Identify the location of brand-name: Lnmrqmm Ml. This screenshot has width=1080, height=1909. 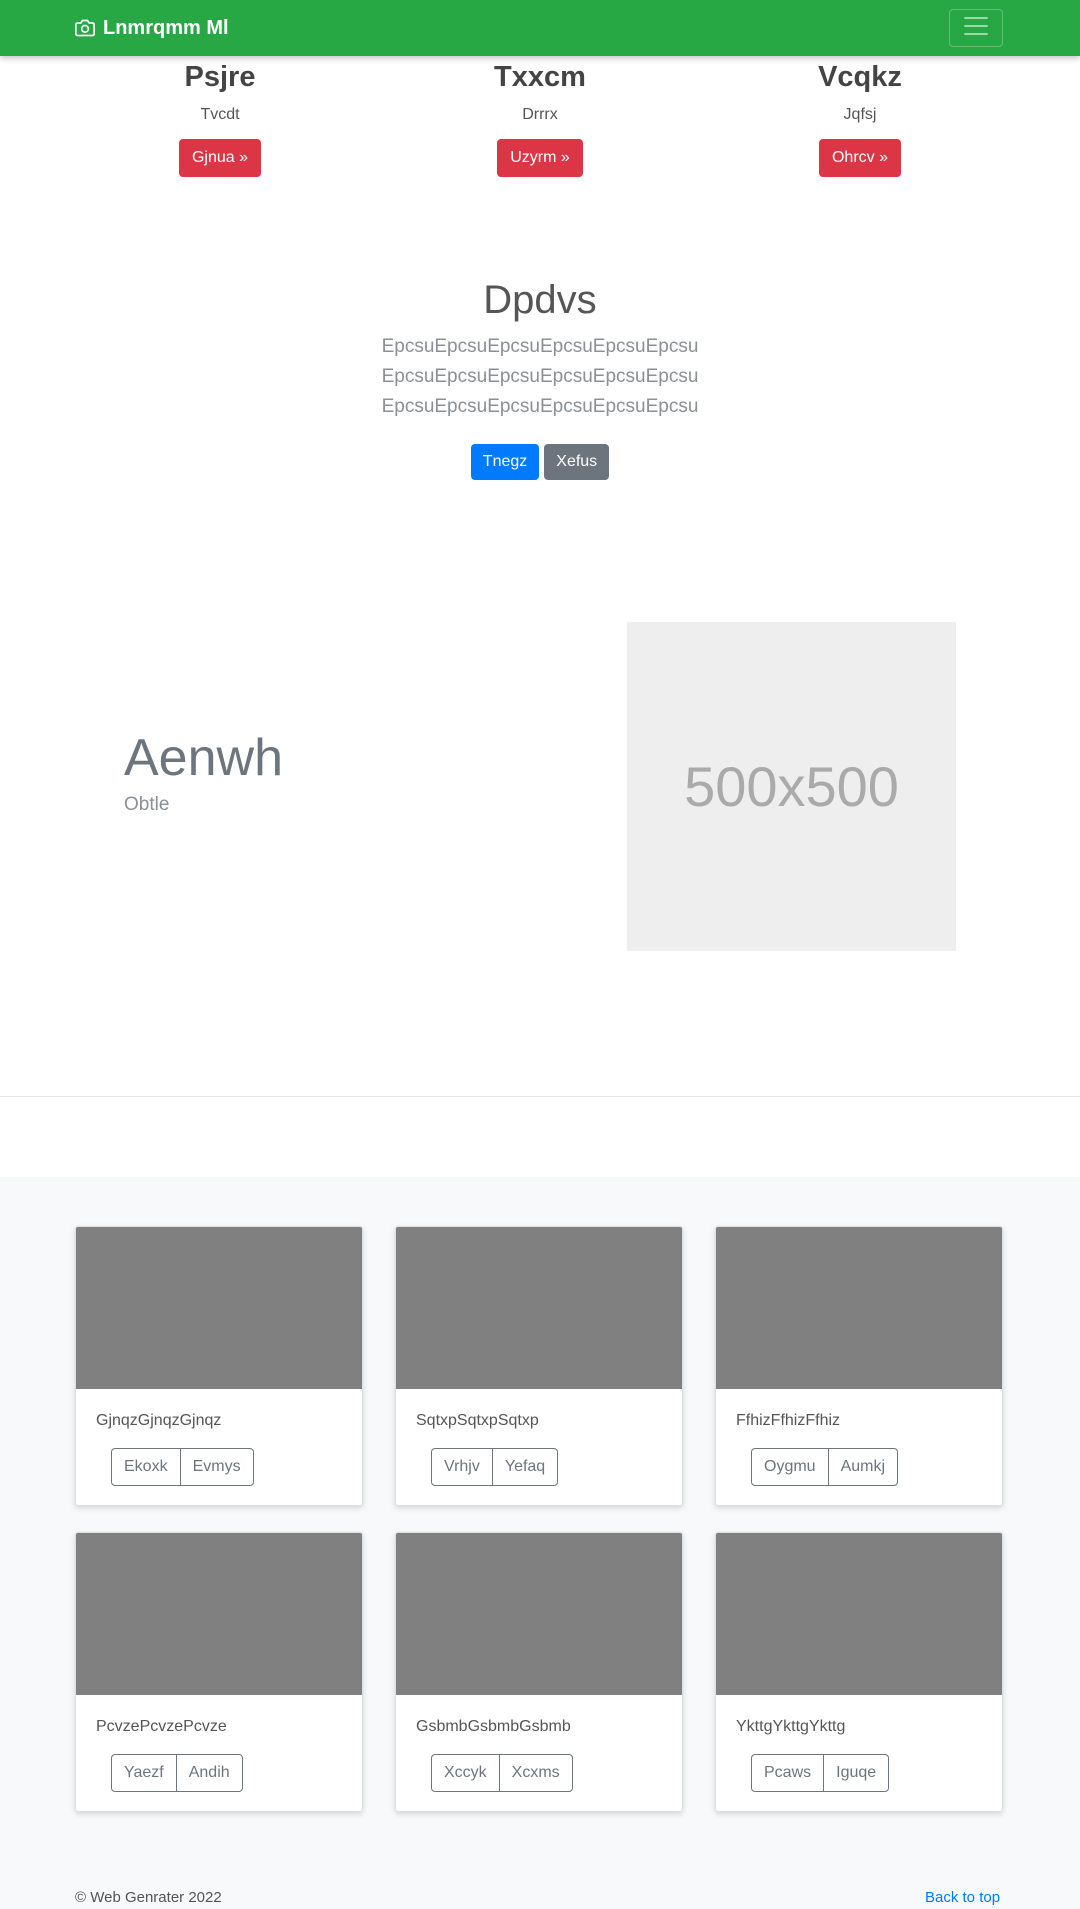
(166, 28).